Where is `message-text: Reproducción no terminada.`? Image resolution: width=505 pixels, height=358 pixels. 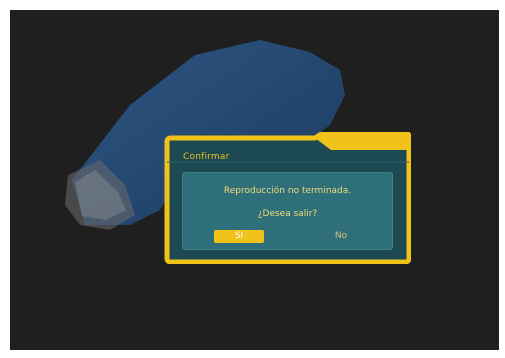 message-text: Reproducción no terminada. is located at coordinates (287, 191).